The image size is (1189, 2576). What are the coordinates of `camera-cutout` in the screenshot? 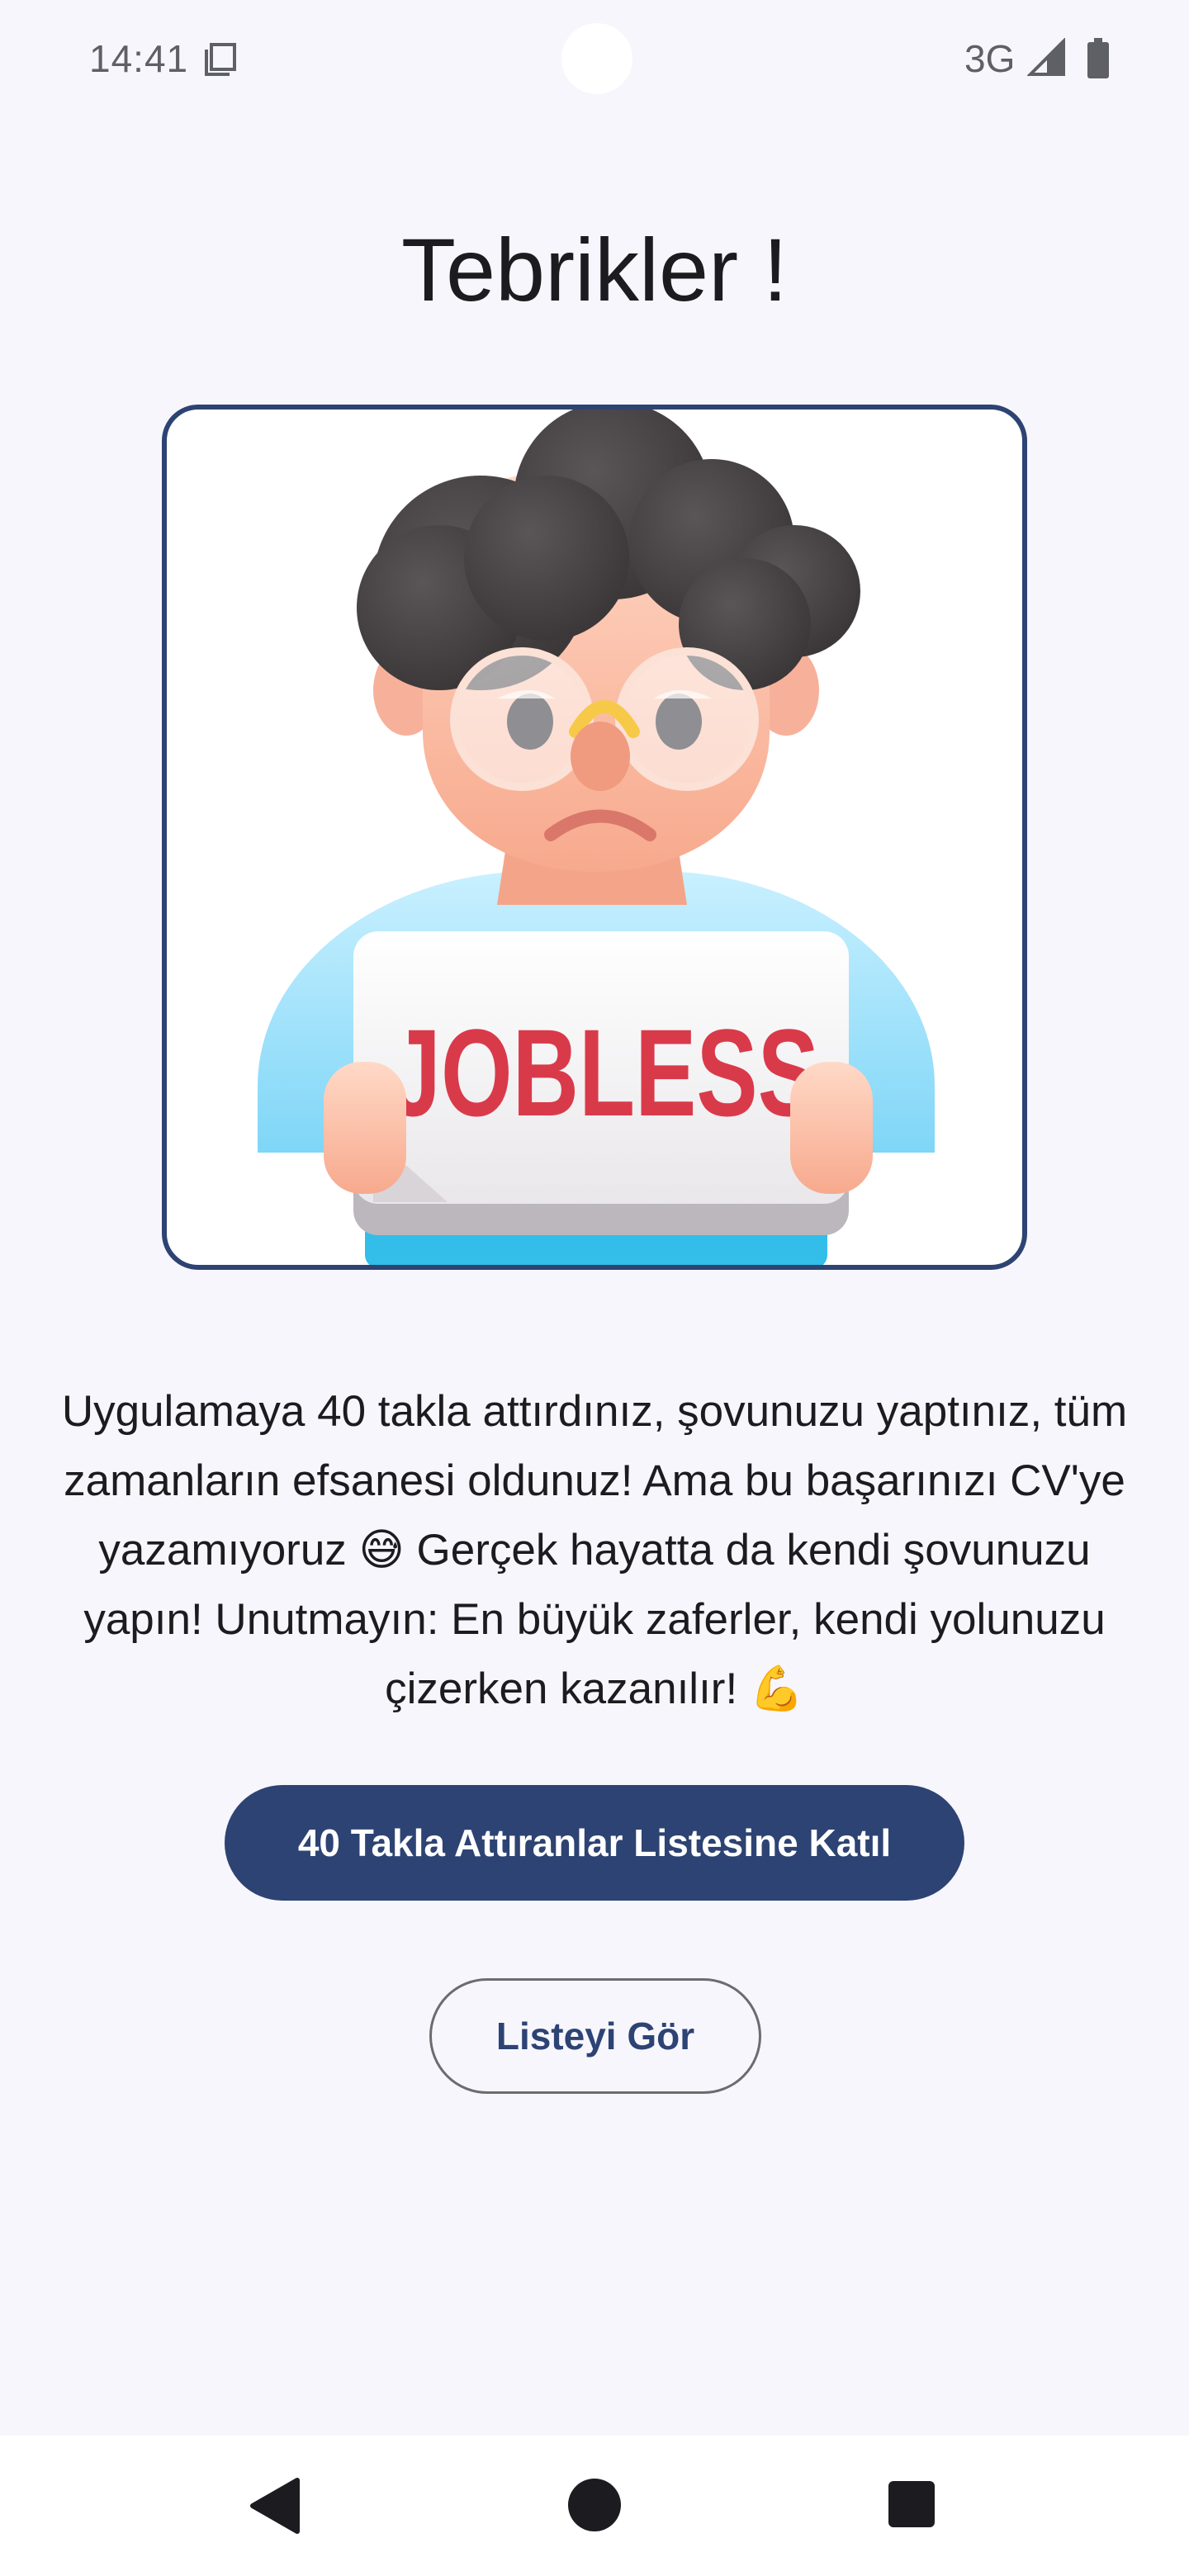 It's located at (596, 58).